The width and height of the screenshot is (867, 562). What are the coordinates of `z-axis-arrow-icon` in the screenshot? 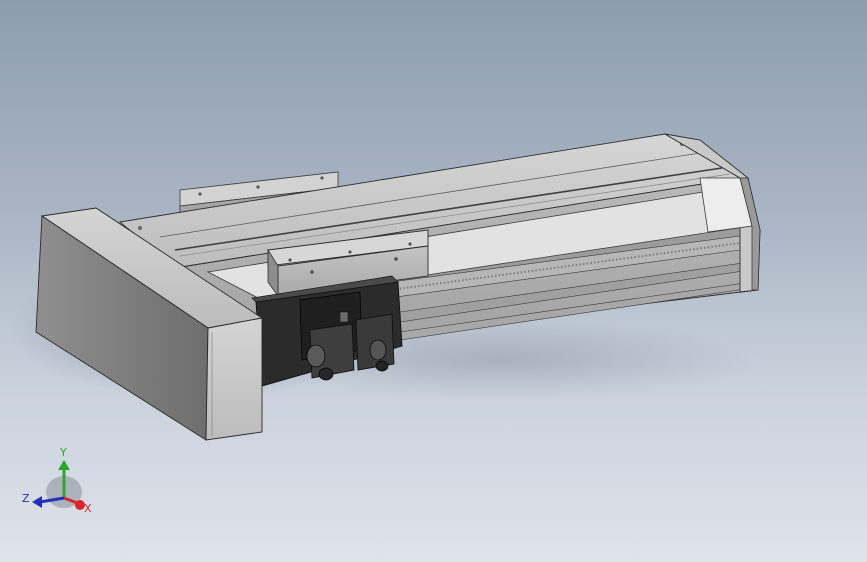 It's located at (37, 502).